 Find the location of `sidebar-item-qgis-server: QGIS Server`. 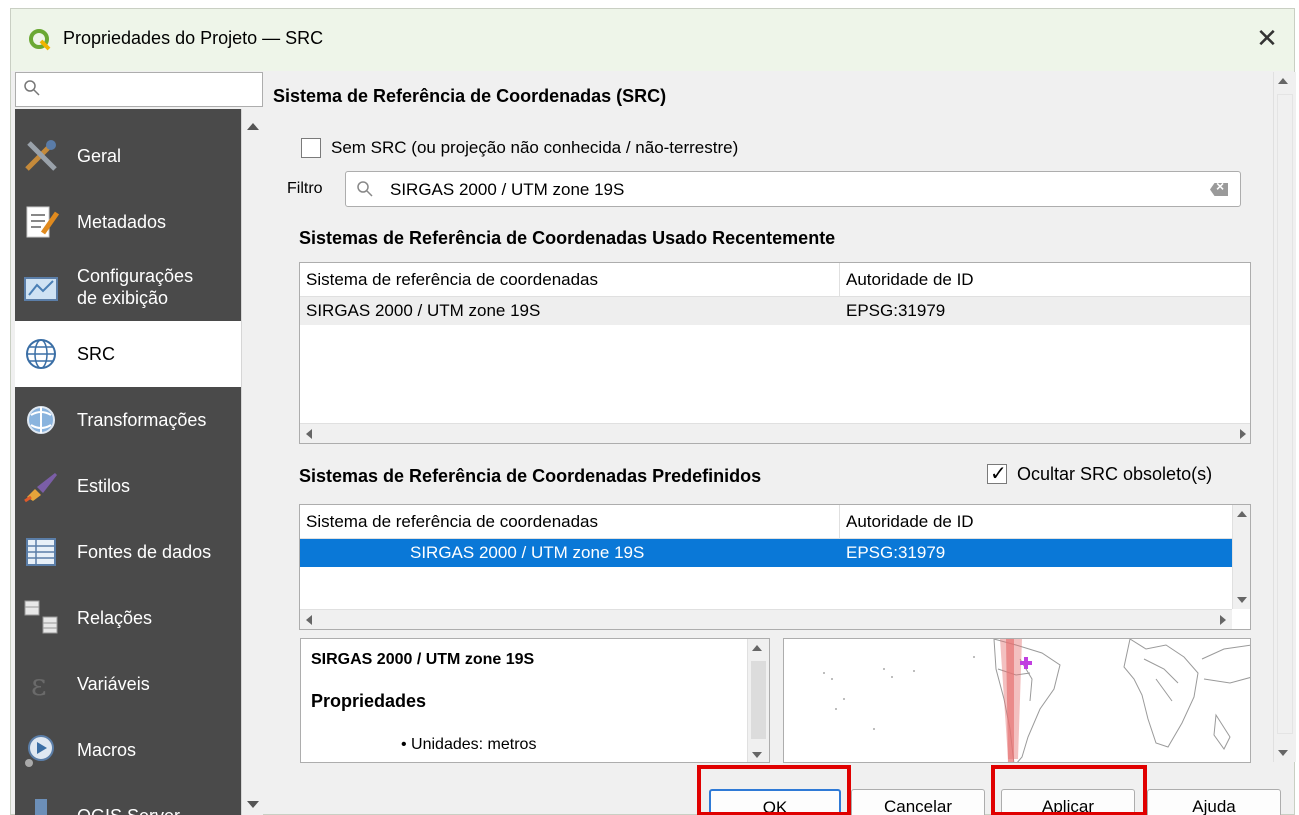

sidebar-item-qgis-server: QGIS Server is located at coordinates (128, 799).